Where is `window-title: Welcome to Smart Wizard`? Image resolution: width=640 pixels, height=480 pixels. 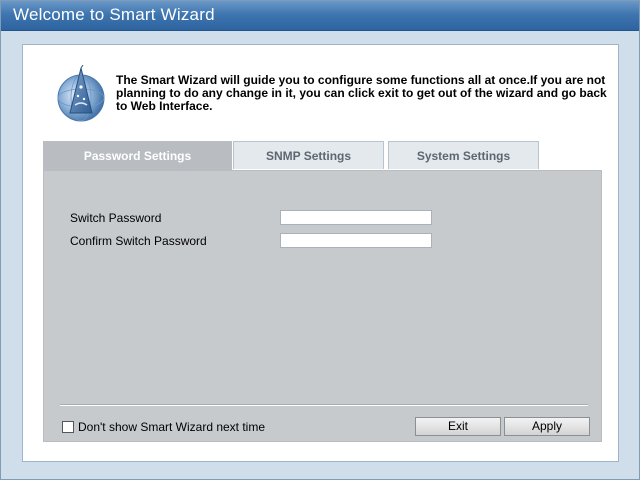 window-title: Welcome to Smart Wizard is located at coordinates (114, 14).